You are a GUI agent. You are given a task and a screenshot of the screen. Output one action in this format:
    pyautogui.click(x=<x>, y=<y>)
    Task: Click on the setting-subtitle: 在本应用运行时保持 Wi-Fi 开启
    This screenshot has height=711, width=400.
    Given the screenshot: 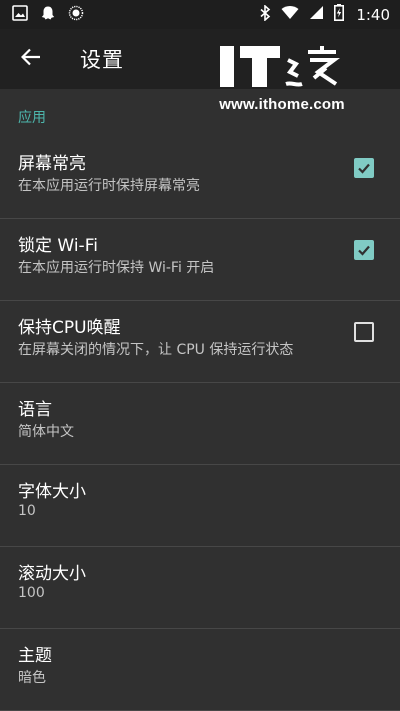 What is the action you would take?
    pyautogui.click(x=116, y=268)
    